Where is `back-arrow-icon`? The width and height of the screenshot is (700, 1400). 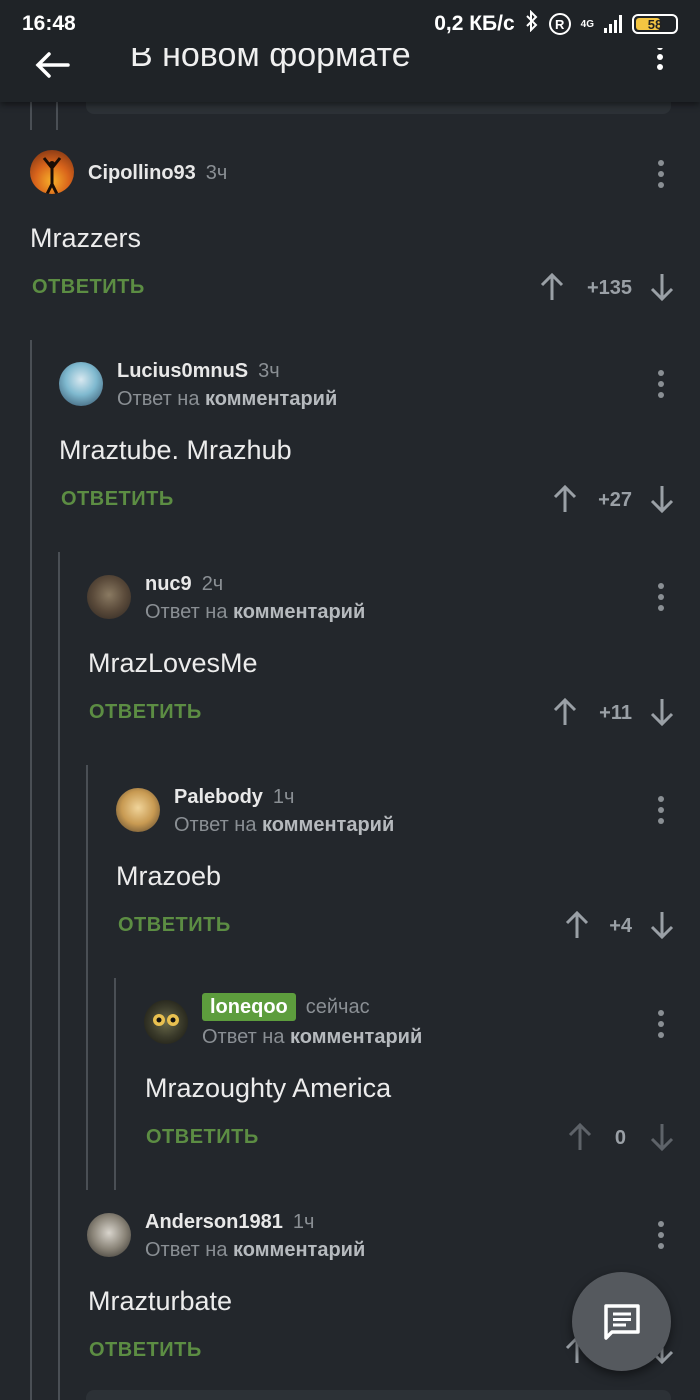
back-arrow-icon is located at coordinates (52, 65).